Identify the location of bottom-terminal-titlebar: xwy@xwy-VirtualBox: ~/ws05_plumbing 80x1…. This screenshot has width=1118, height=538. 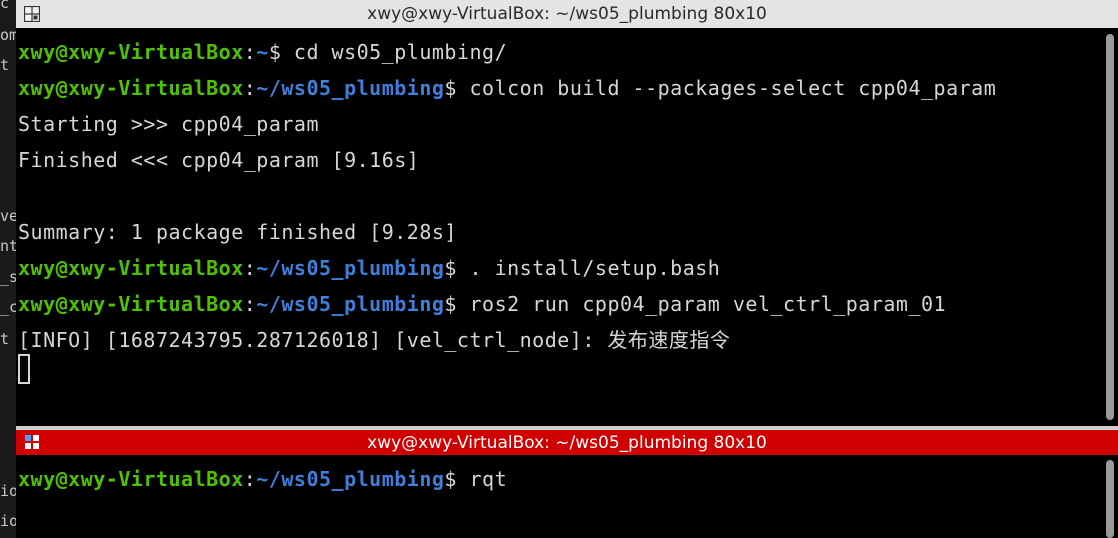
(567, 442).